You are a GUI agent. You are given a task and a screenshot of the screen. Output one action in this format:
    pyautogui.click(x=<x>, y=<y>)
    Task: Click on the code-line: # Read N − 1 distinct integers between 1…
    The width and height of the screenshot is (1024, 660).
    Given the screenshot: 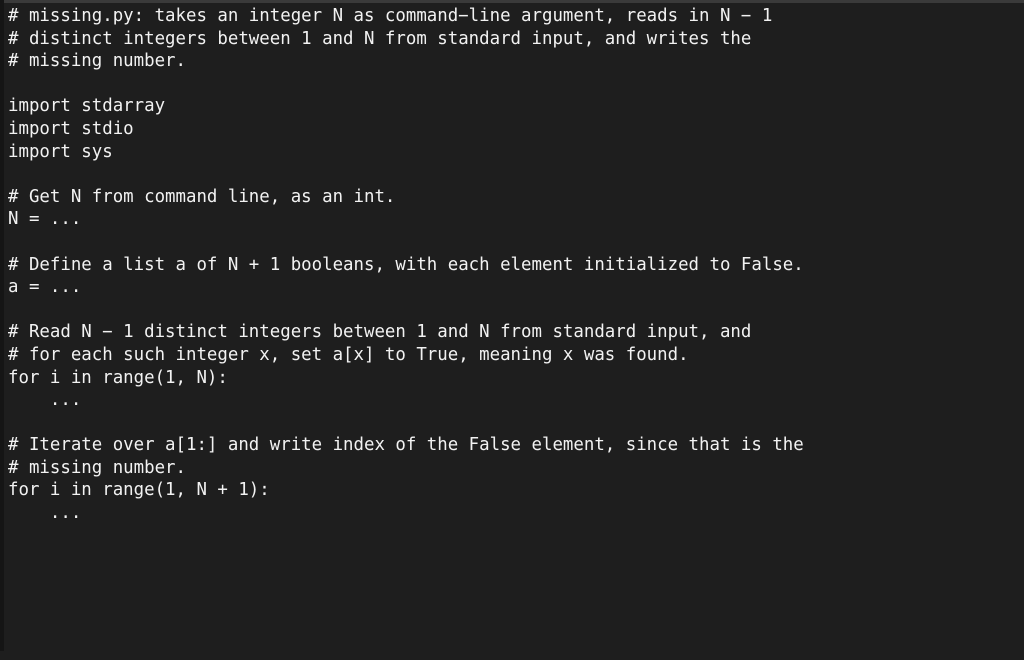 What is the action you would take?
    pyautogui.click(x=380, y=332)
    